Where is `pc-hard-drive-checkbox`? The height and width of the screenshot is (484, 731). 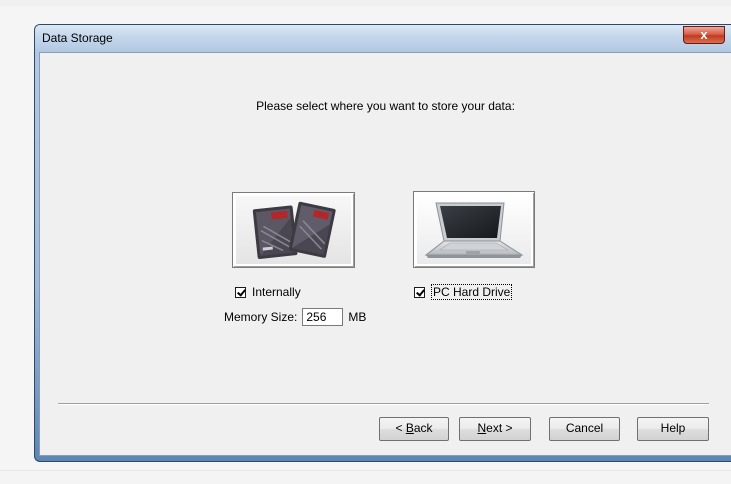
pc-hard-drive-checkbox is located at coordinates (419, 292).